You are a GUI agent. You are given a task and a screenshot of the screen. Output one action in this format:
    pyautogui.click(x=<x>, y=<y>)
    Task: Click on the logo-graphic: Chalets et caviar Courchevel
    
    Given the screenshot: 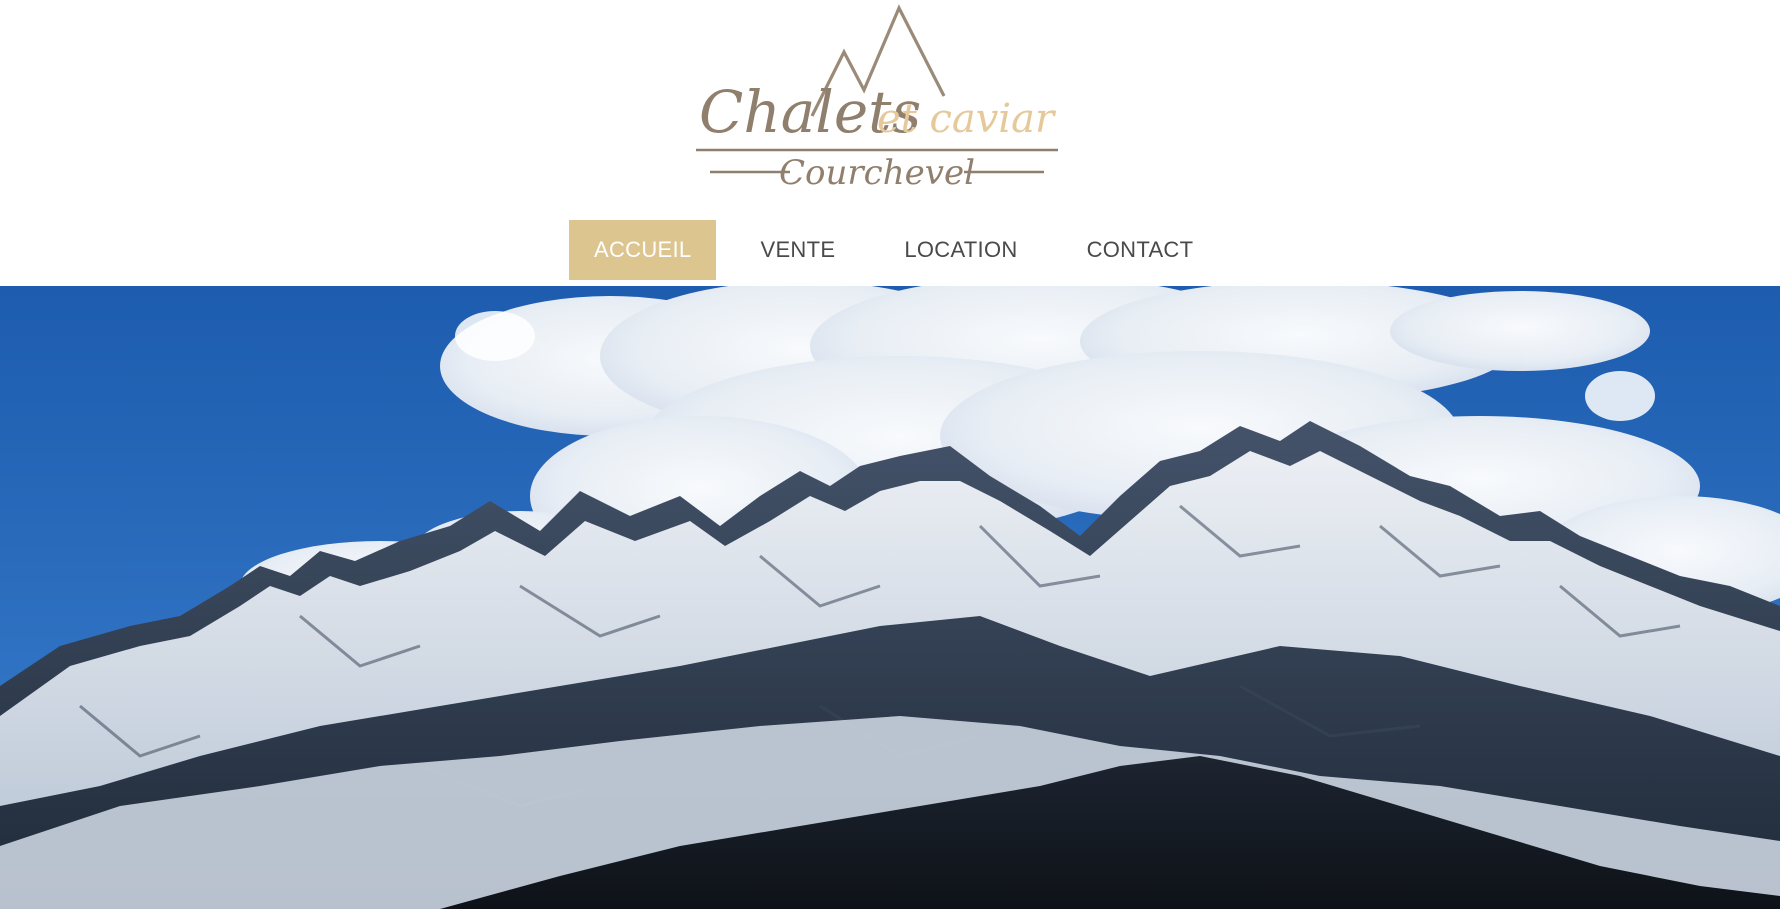 What is the action you would take?
    pyautogui.click(x=877, y=98)
    